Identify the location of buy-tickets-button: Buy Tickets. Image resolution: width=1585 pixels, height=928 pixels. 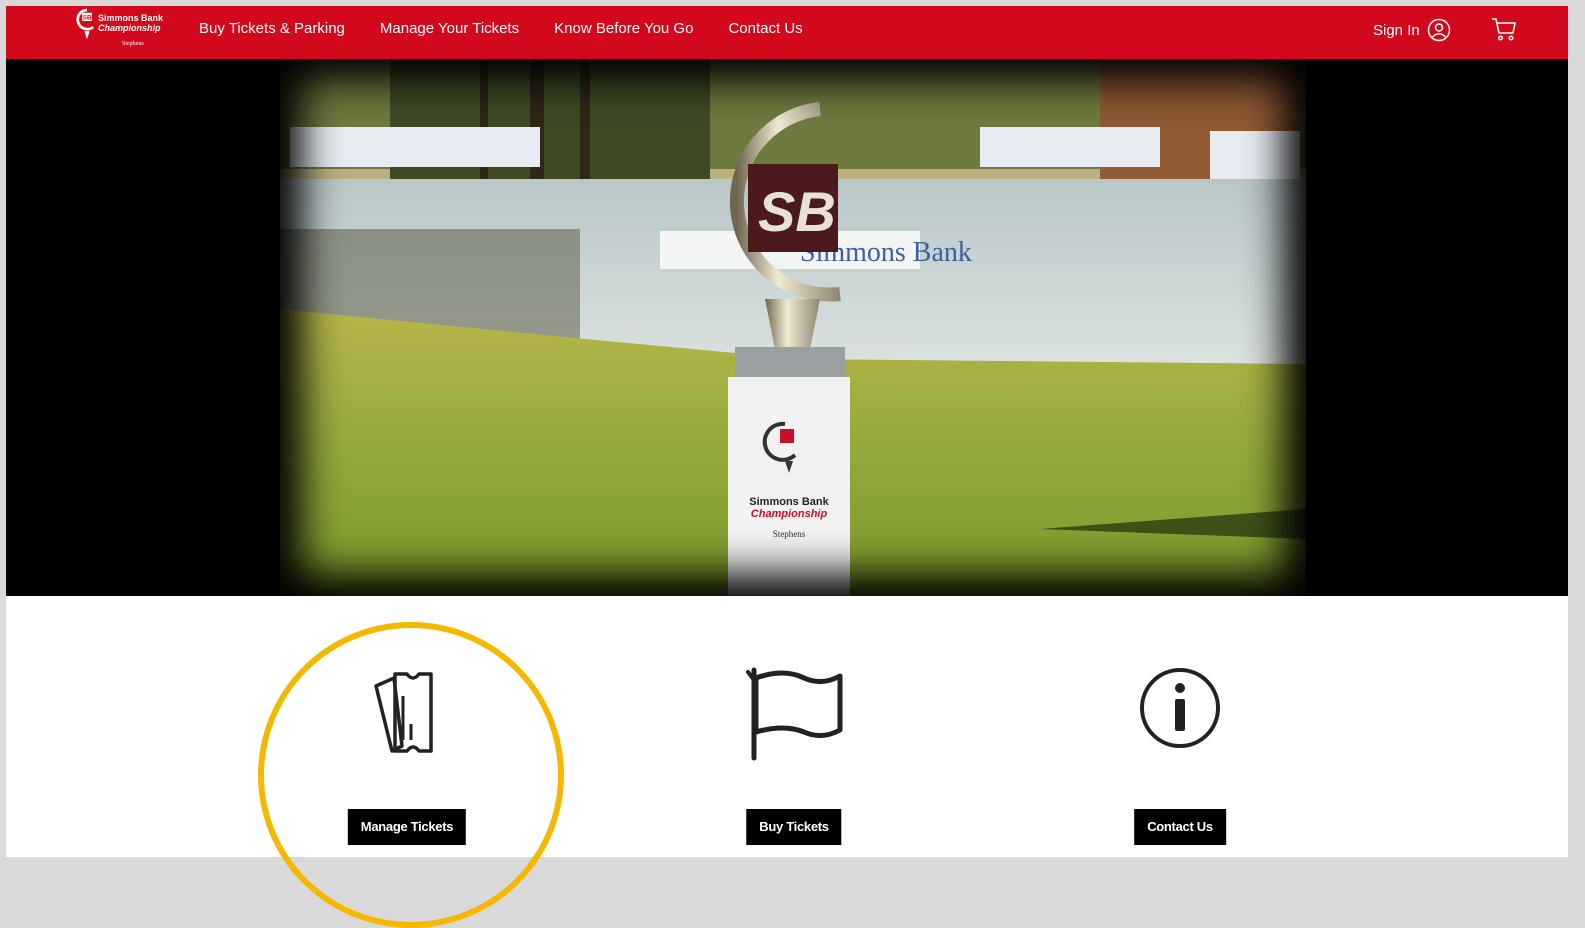
(794, 827).